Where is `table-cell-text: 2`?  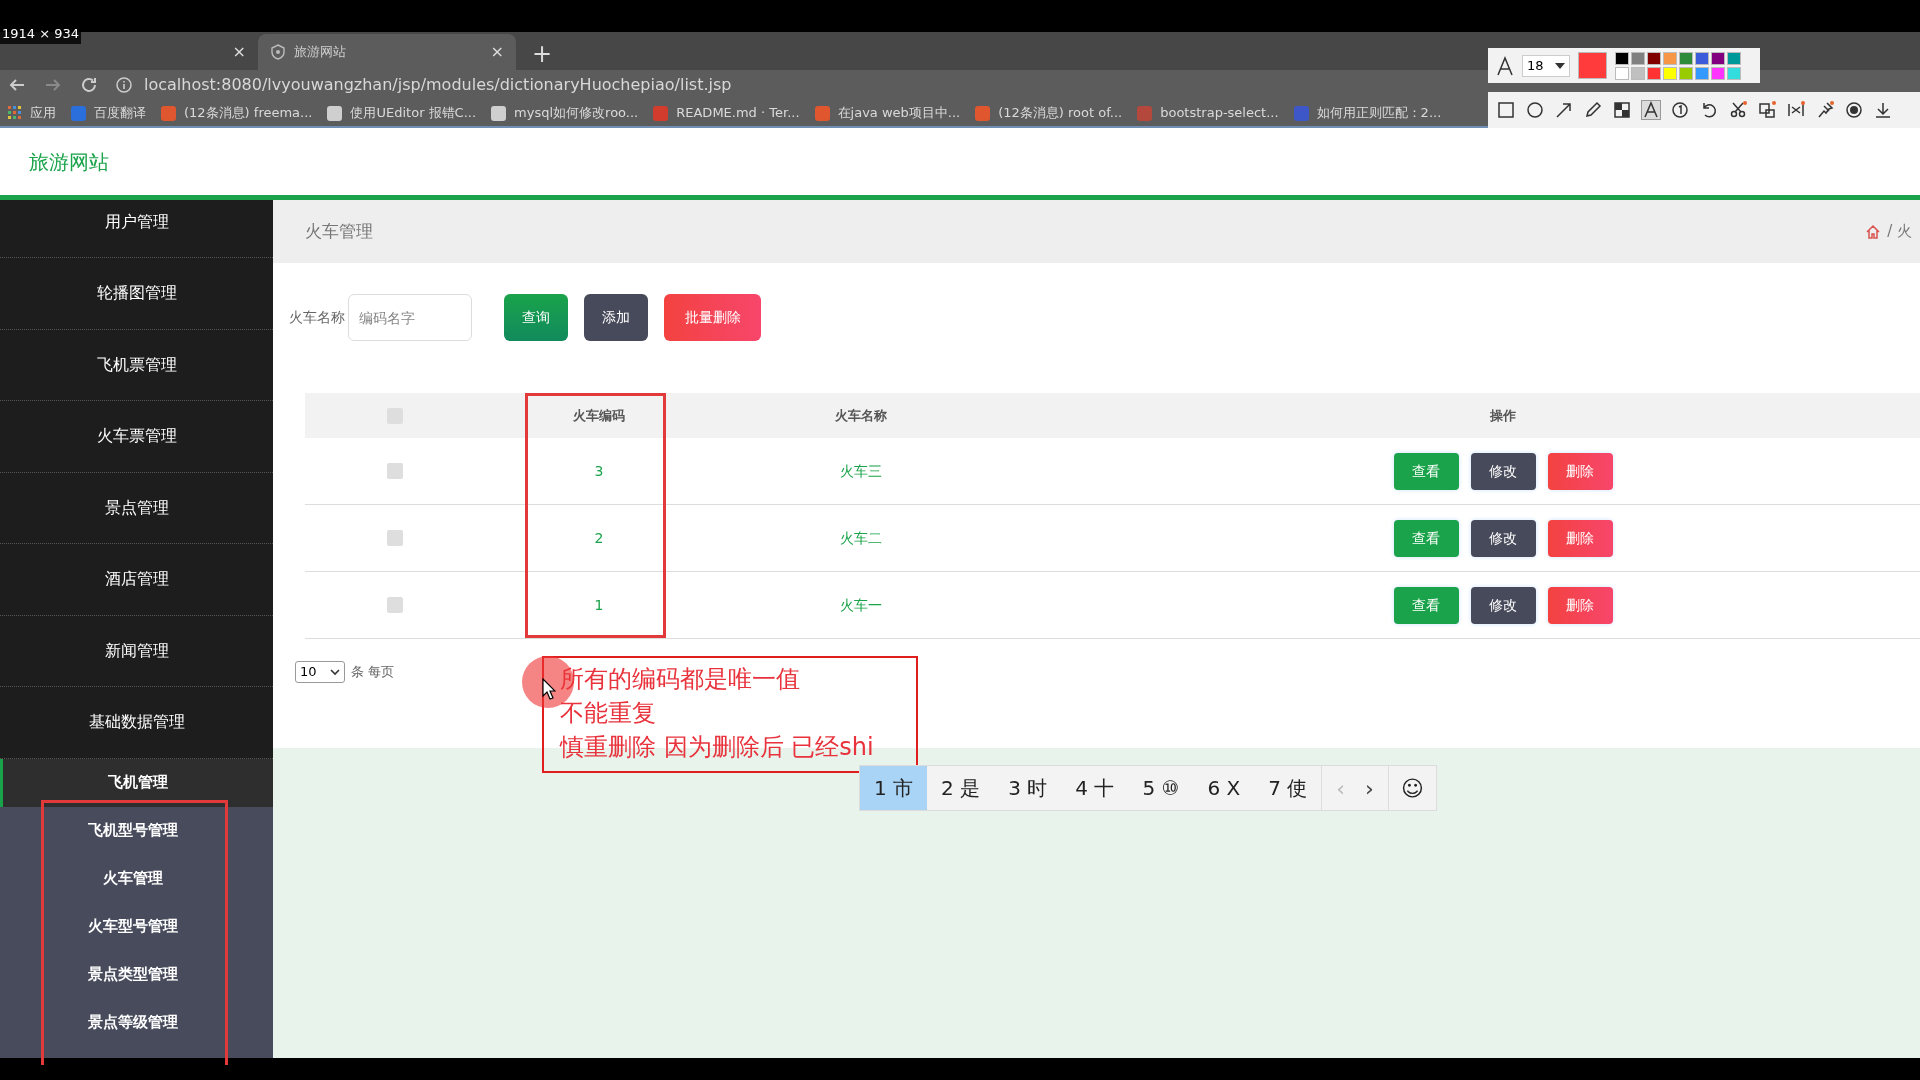 table-cell-text: 2 is located at coordinates (599, 538).